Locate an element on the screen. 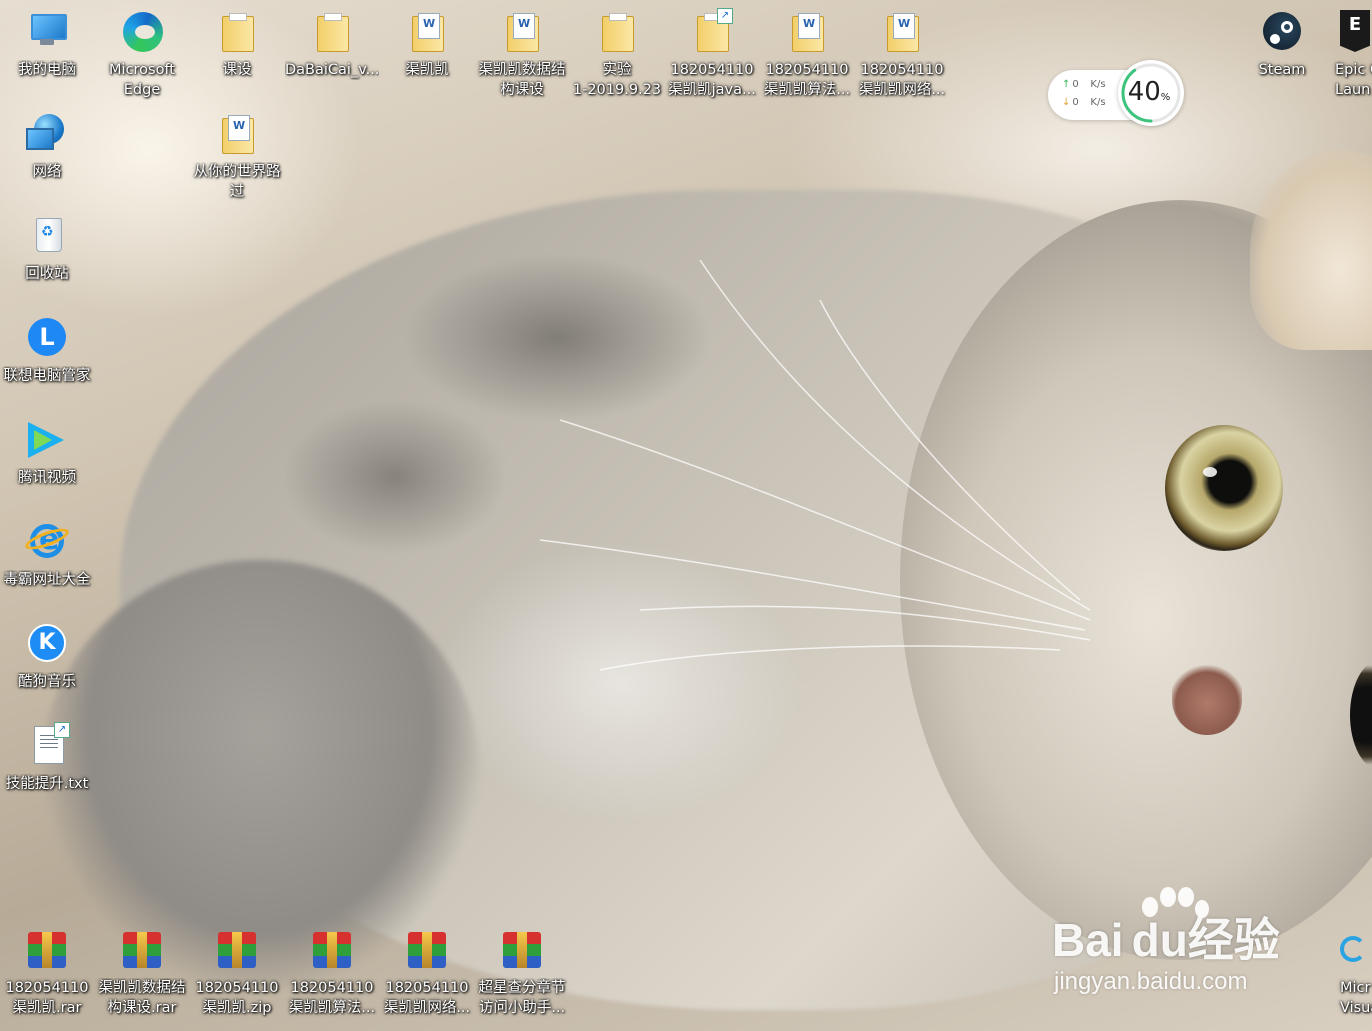  network-icon is located at coordinates (47, 133).